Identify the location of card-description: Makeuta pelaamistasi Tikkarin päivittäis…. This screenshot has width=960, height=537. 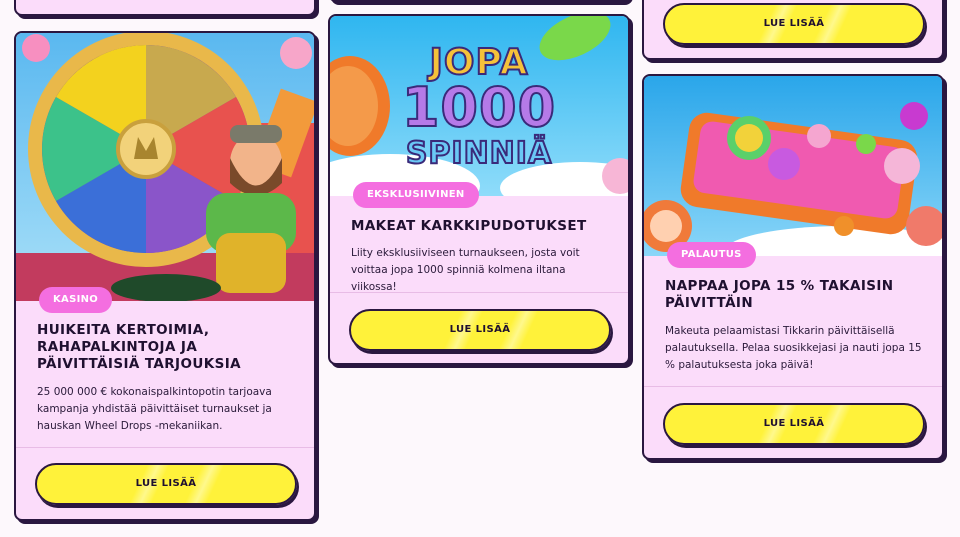
(793, 348).